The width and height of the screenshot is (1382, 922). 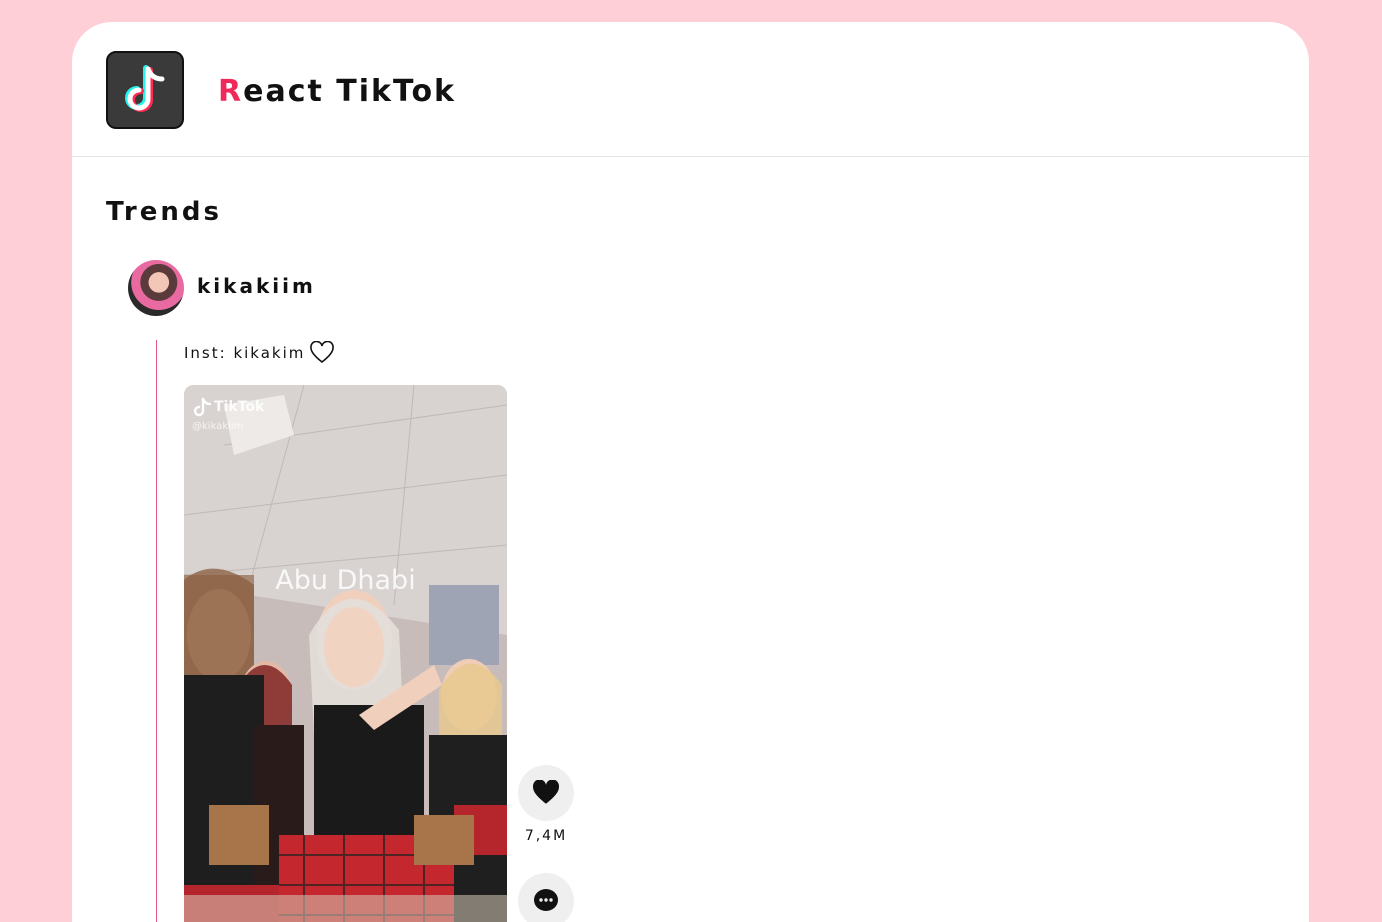 What do you see at coordinates (145, 90) in the screenshot?
I see `tiktok-logo-icon` at bounding box center [145, 90].